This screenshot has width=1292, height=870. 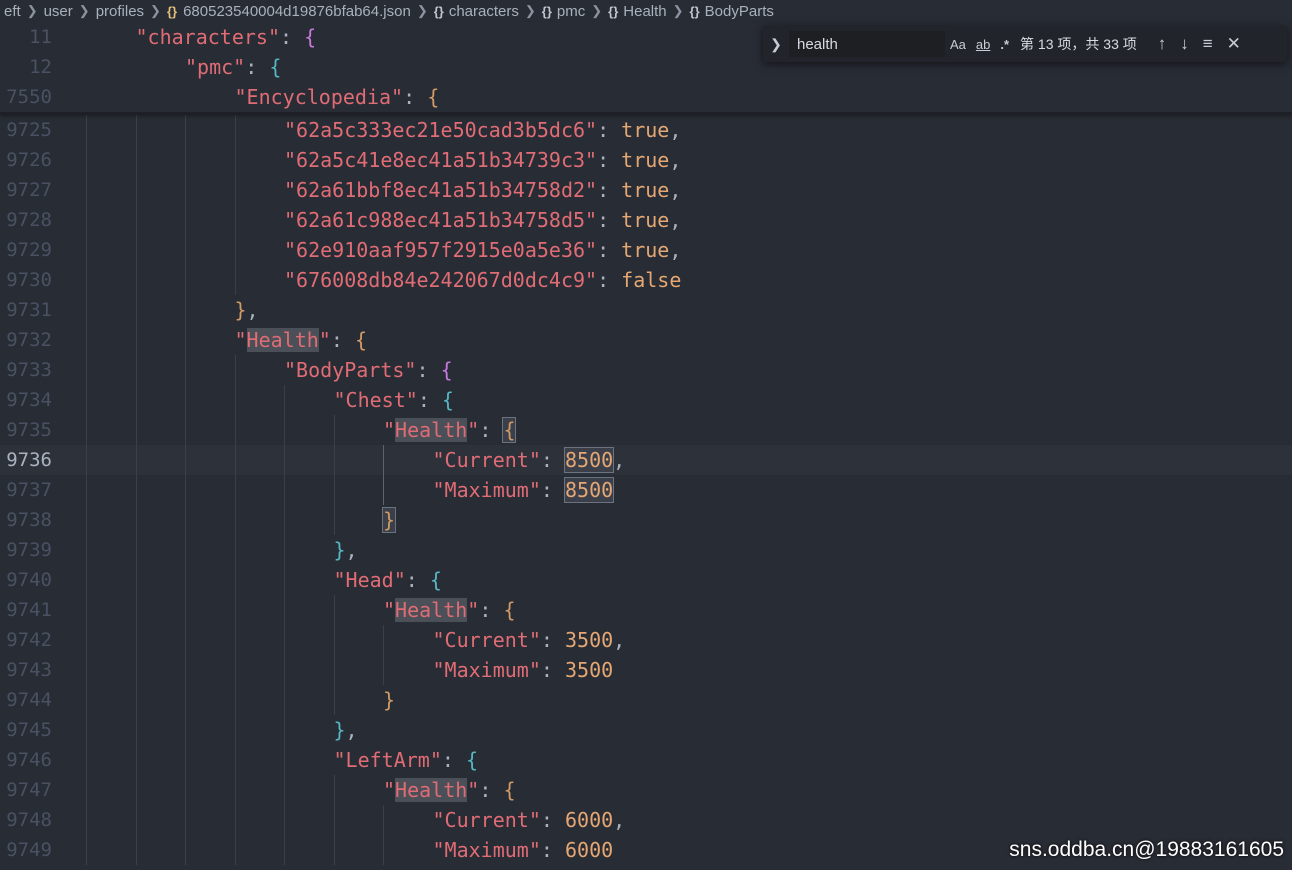 I want to click on json-key-text: Current, so click(x=486, y=820).